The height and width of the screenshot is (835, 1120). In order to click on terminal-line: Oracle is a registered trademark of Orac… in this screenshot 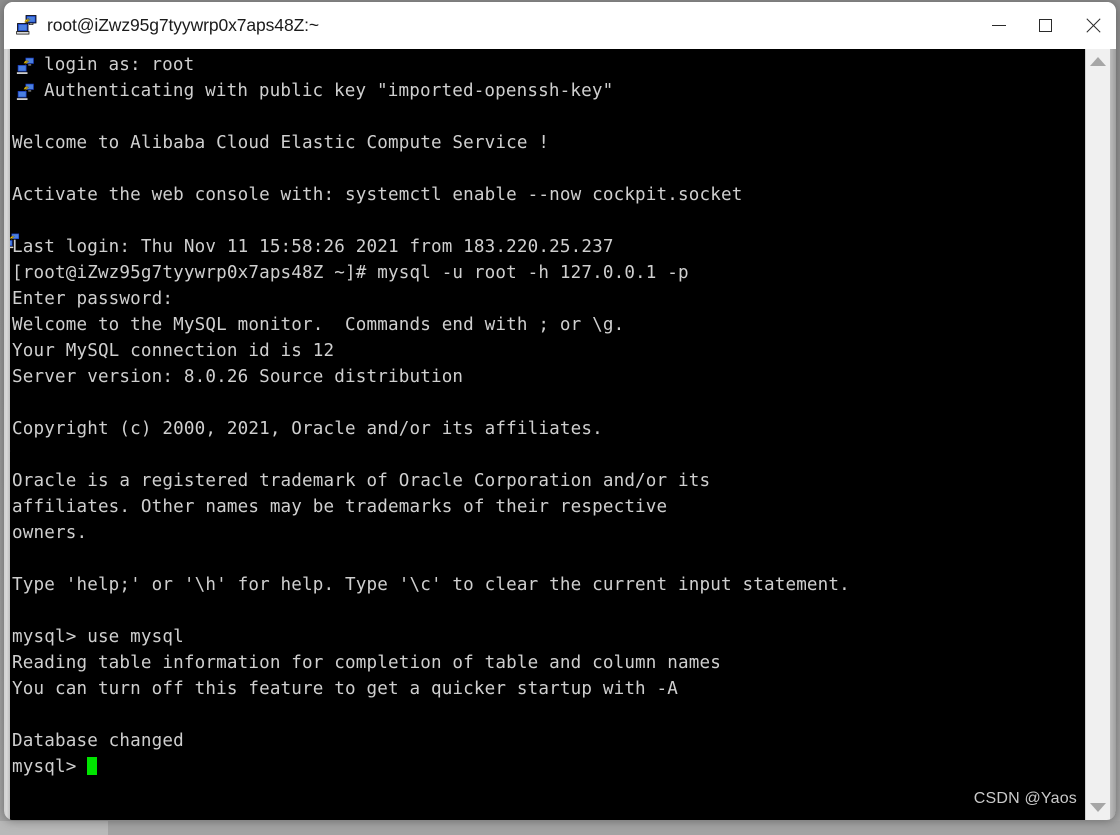, I will do `click(361, 481)`.